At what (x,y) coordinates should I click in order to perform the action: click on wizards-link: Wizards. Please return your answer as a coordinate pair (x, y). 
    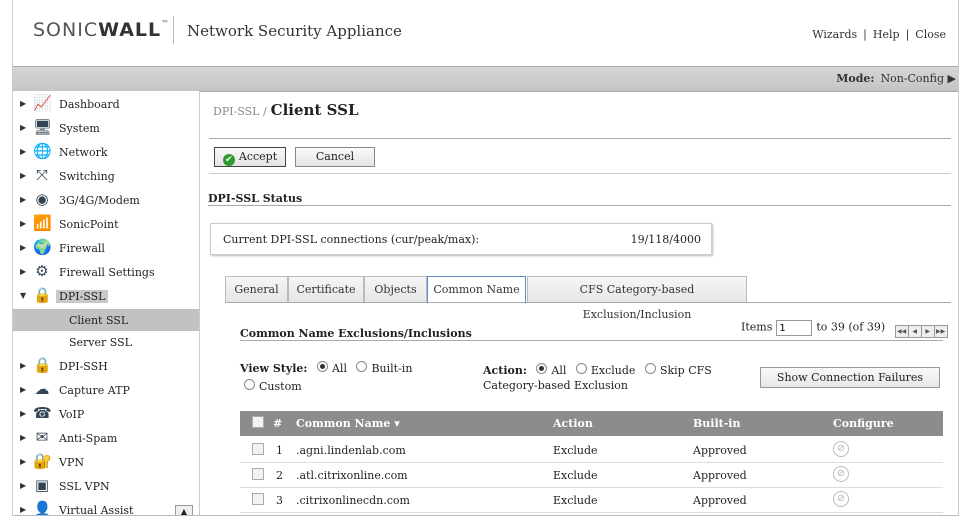
    Looking at the image, I should click on (834, 34).